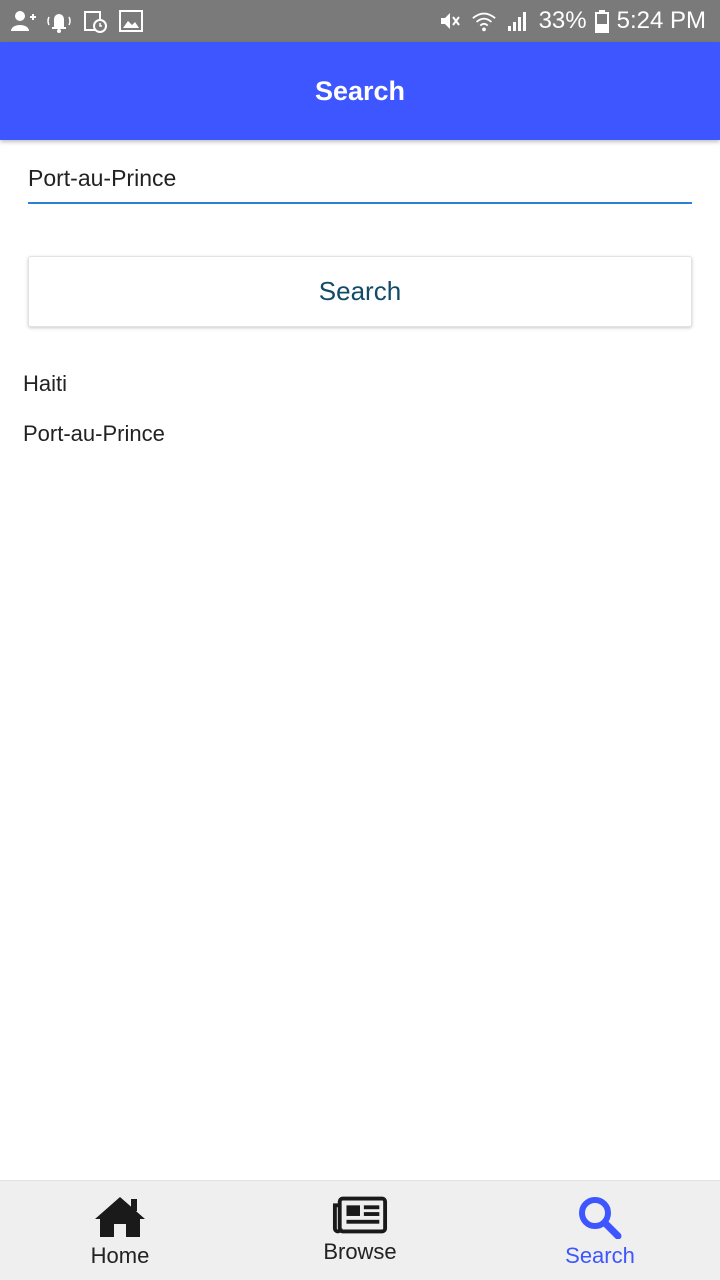 The image size is (720, 1280). Describe the element at coordinates (23, 21) in the screenshot. I see `add-user-icon` at that location.